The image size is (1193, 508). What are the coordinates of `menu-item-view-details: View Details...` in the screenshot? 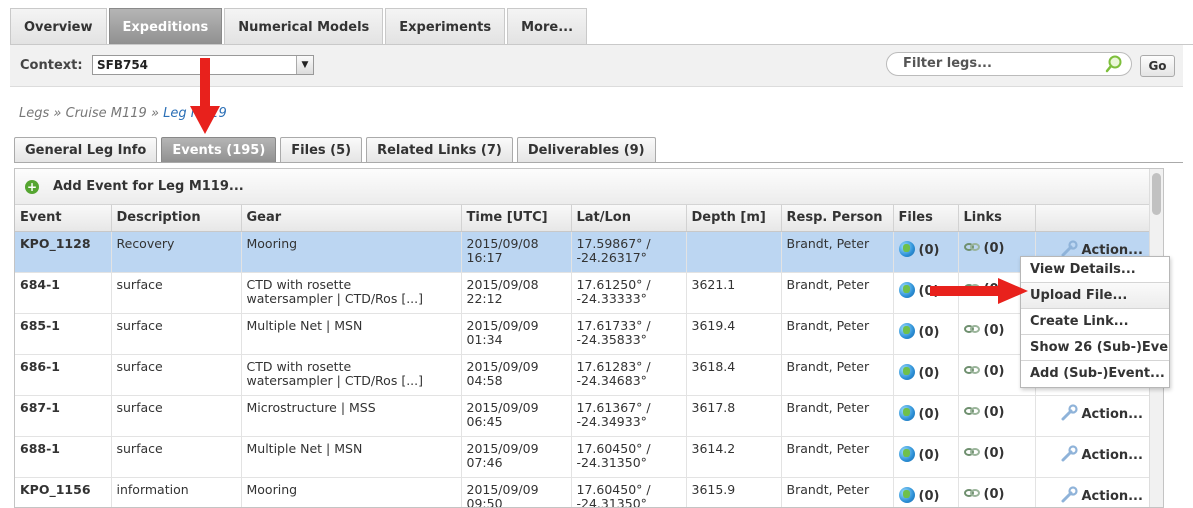 It's located at (1095, 270).